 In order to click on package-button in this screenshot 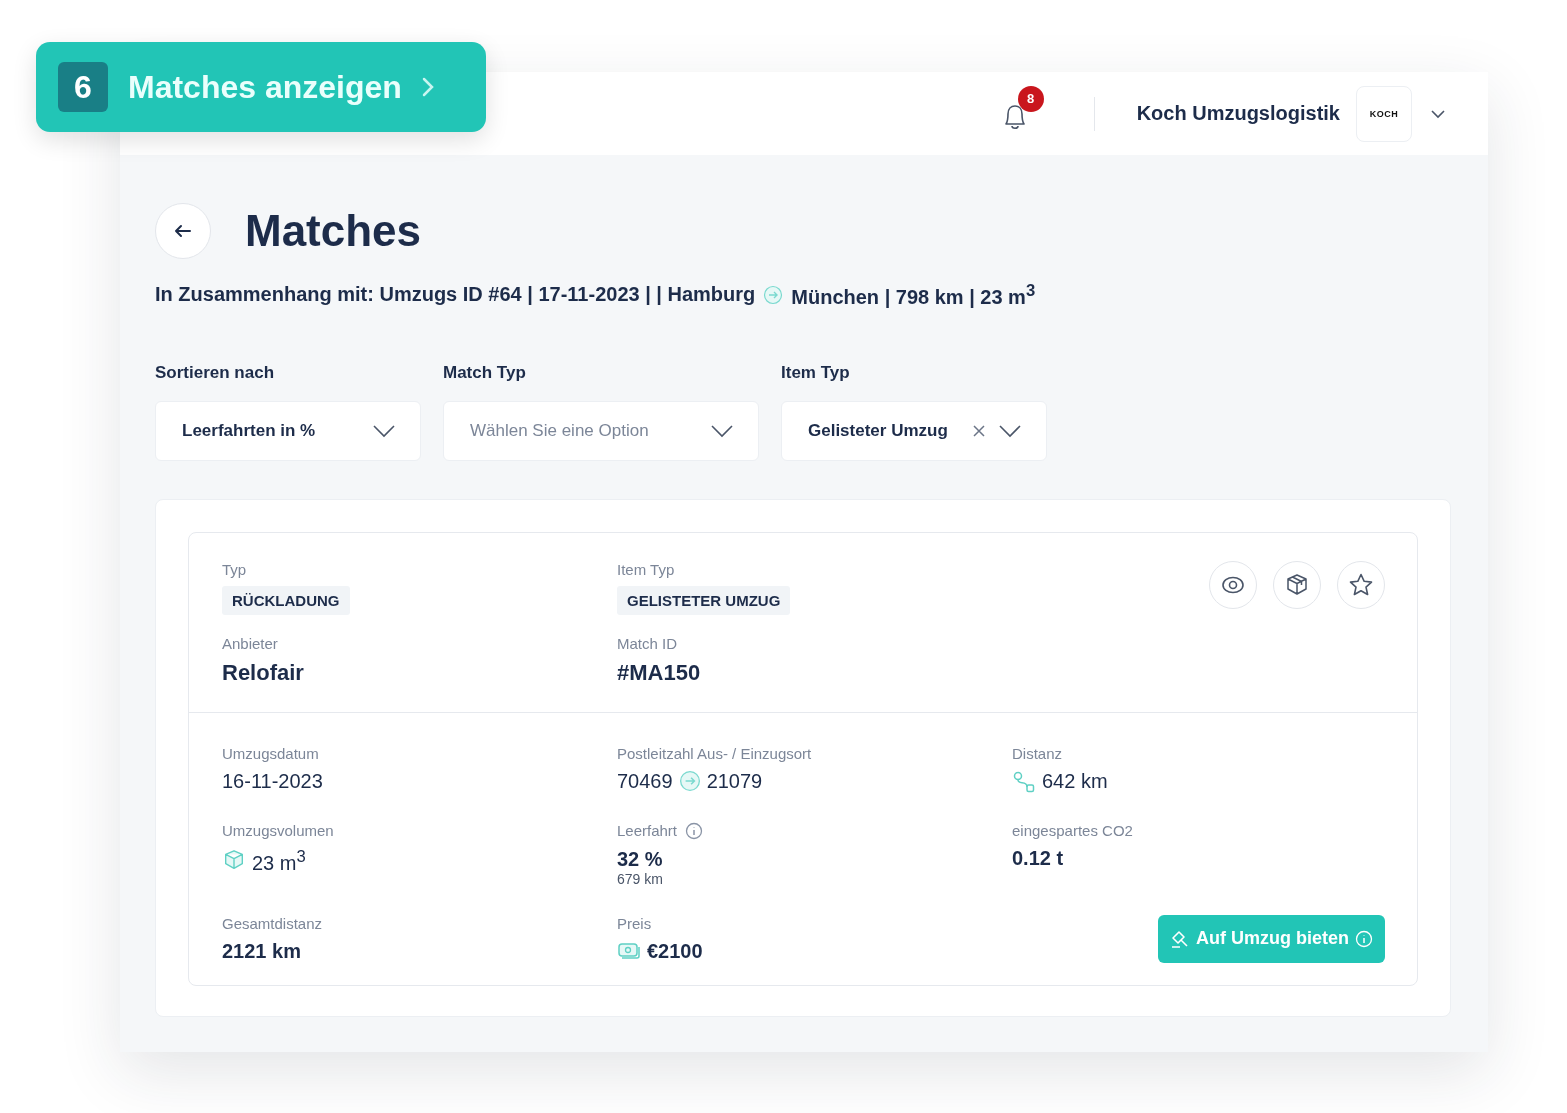, I will do `click(1297, 584)`.